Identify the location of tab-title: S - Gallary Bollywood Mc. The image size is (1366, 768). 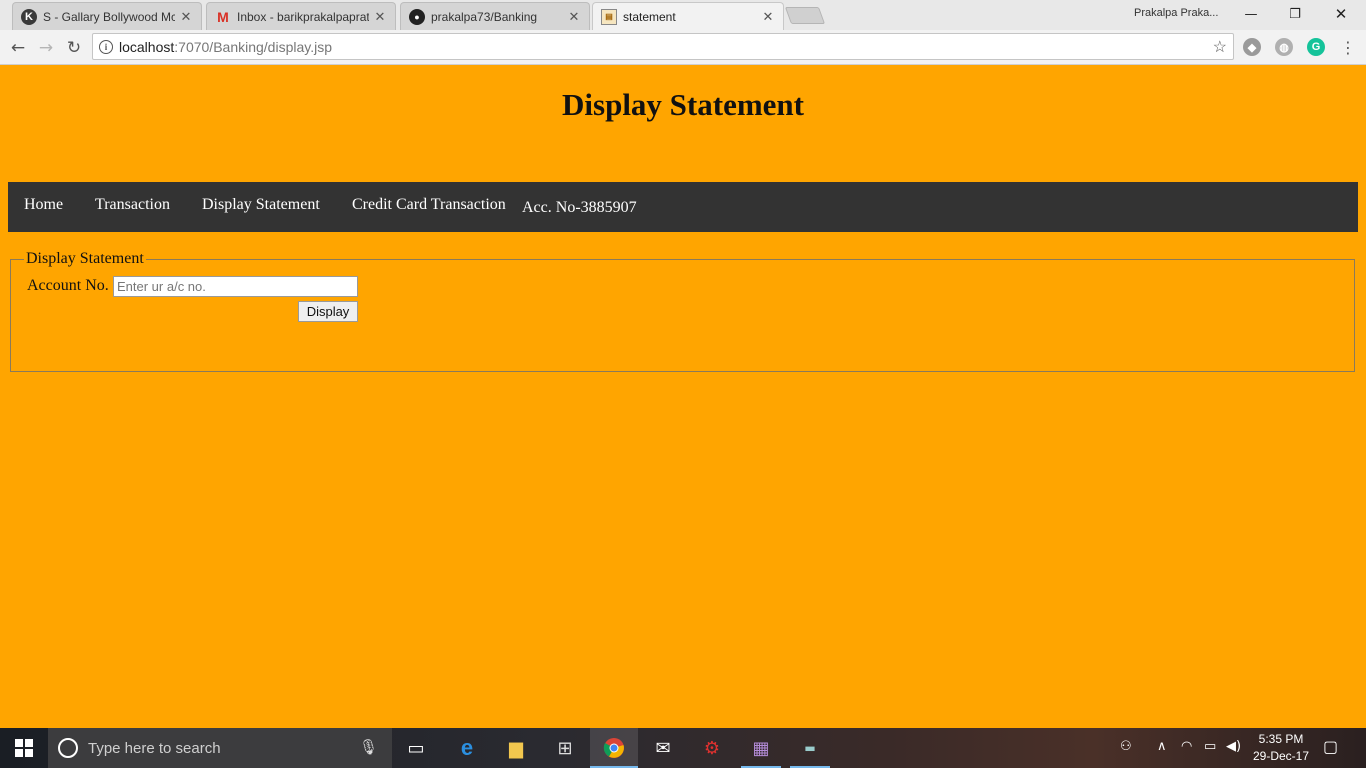
(109, 16).